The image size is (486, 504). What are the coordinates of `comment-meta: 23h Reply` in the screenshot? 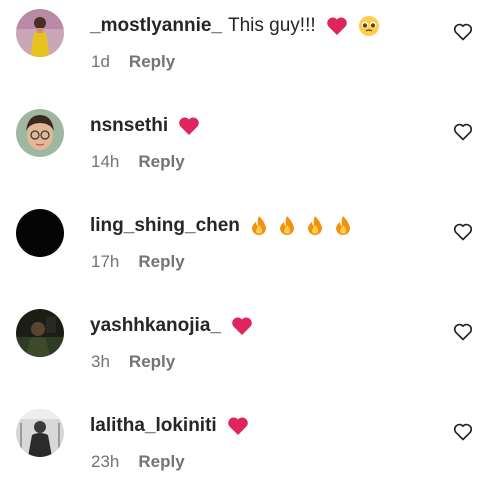 It's located at (138, 462).